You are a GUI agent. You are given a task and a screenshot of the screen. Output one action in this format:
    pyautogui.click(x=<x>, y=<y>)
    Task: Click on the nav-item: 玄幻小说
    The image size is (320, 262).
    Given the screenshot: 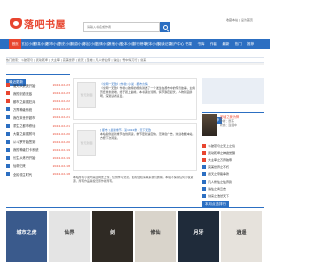 What is the action you would take?
    pyautogui.click(x=28, y=44)
    